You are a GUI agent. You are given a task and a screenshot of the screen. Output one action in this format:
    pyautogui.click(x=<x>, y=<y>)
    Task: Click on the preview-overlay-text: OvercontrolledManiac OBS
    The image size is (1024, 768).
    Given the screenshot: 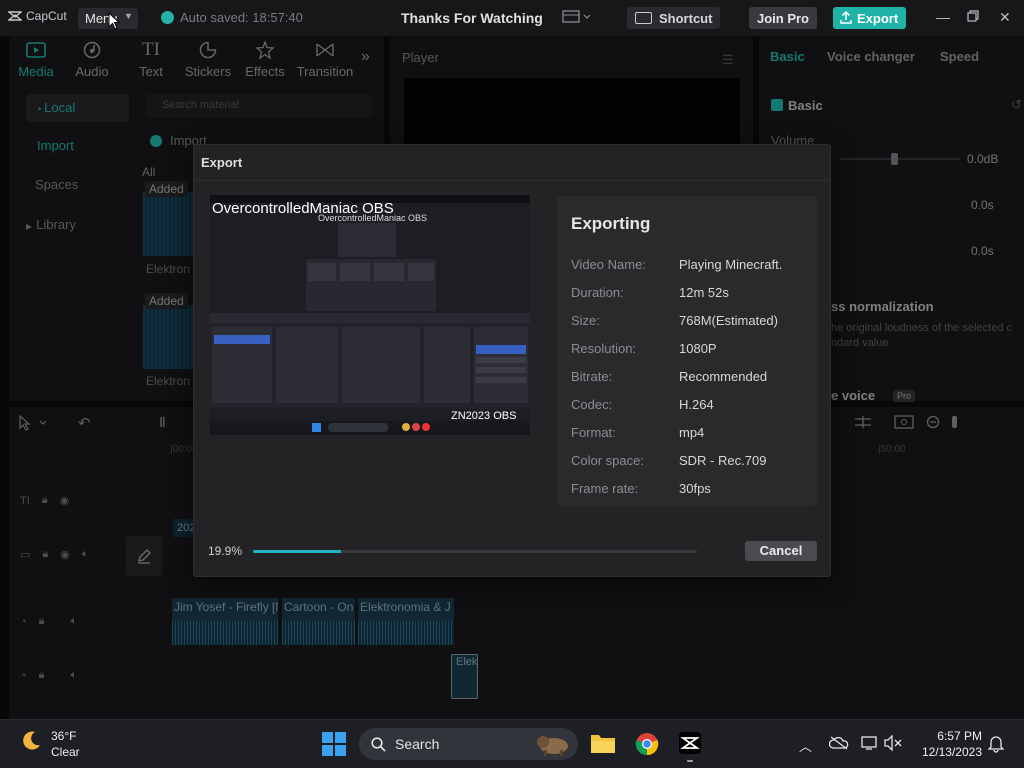 What is the action you would take?
    pyautogui.click(x=303, y=208)
    